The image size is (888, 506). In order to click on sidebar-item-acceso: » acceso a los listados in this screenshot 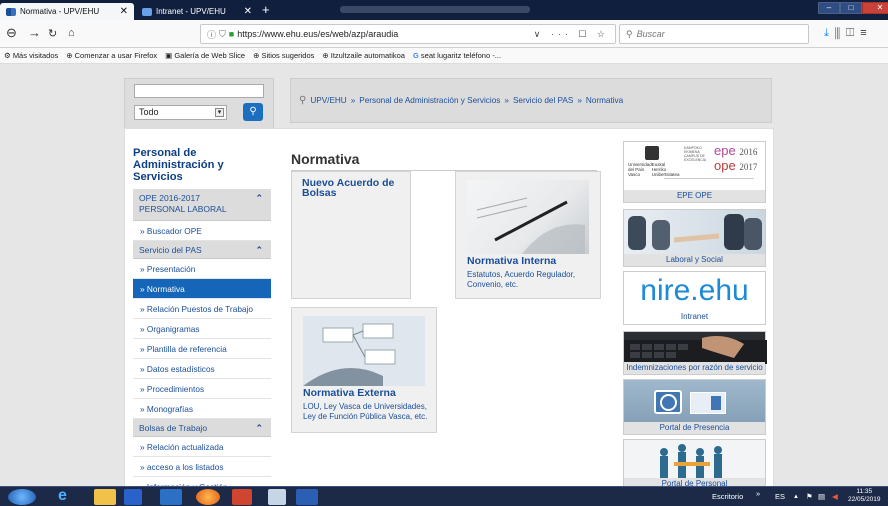, I will do `click(202, 467)`.